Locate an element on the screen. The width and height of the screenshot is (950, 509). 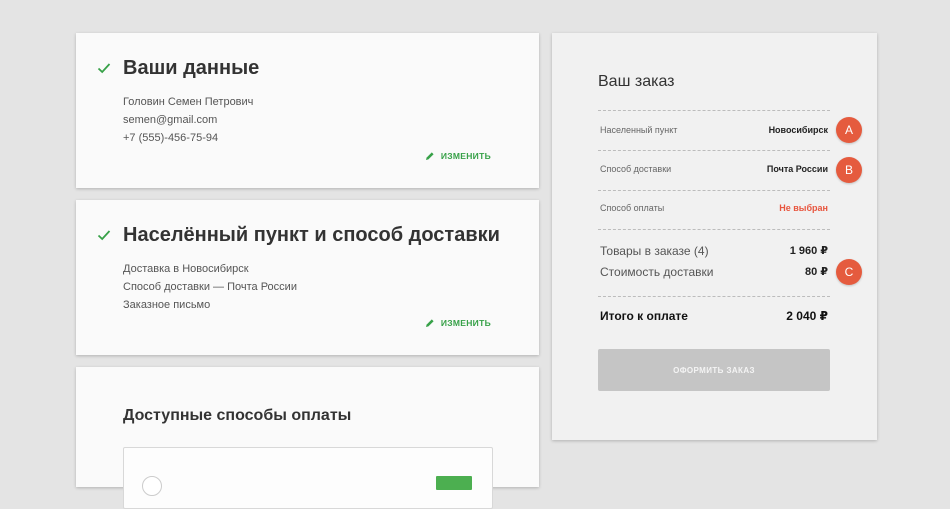
payment-option is located at coordinates (308, 478).